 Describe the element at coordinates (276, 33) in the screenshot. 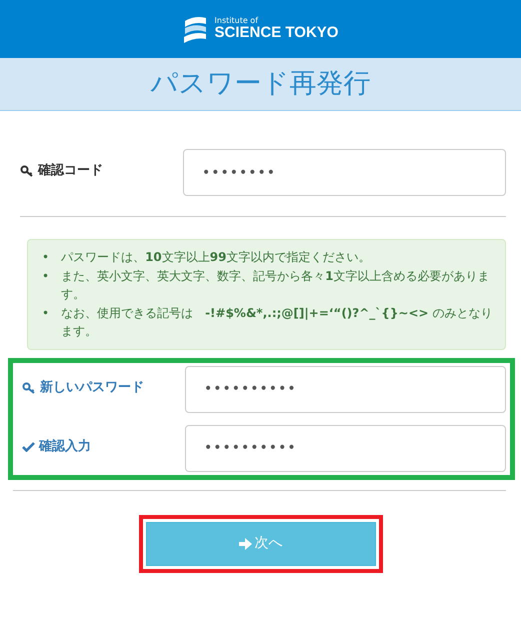

I see `logo-text: SCIENCE TOKYO` at that location.